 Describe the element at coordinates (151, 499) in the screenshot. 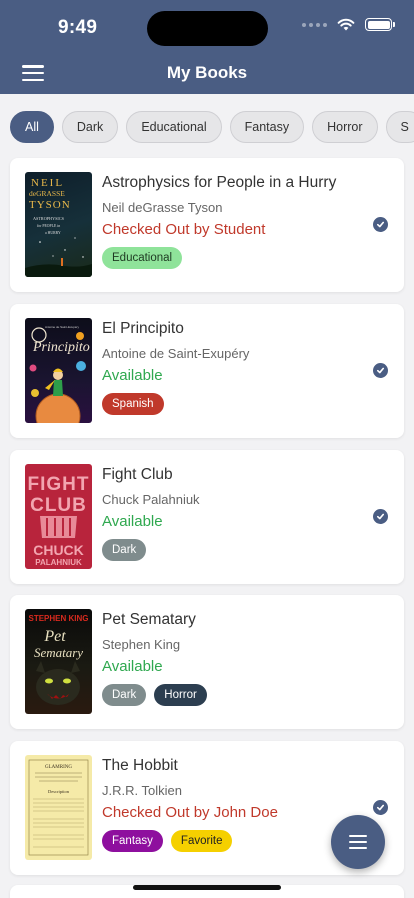

I see `book-author: Chuck Palahniuk` at that location.